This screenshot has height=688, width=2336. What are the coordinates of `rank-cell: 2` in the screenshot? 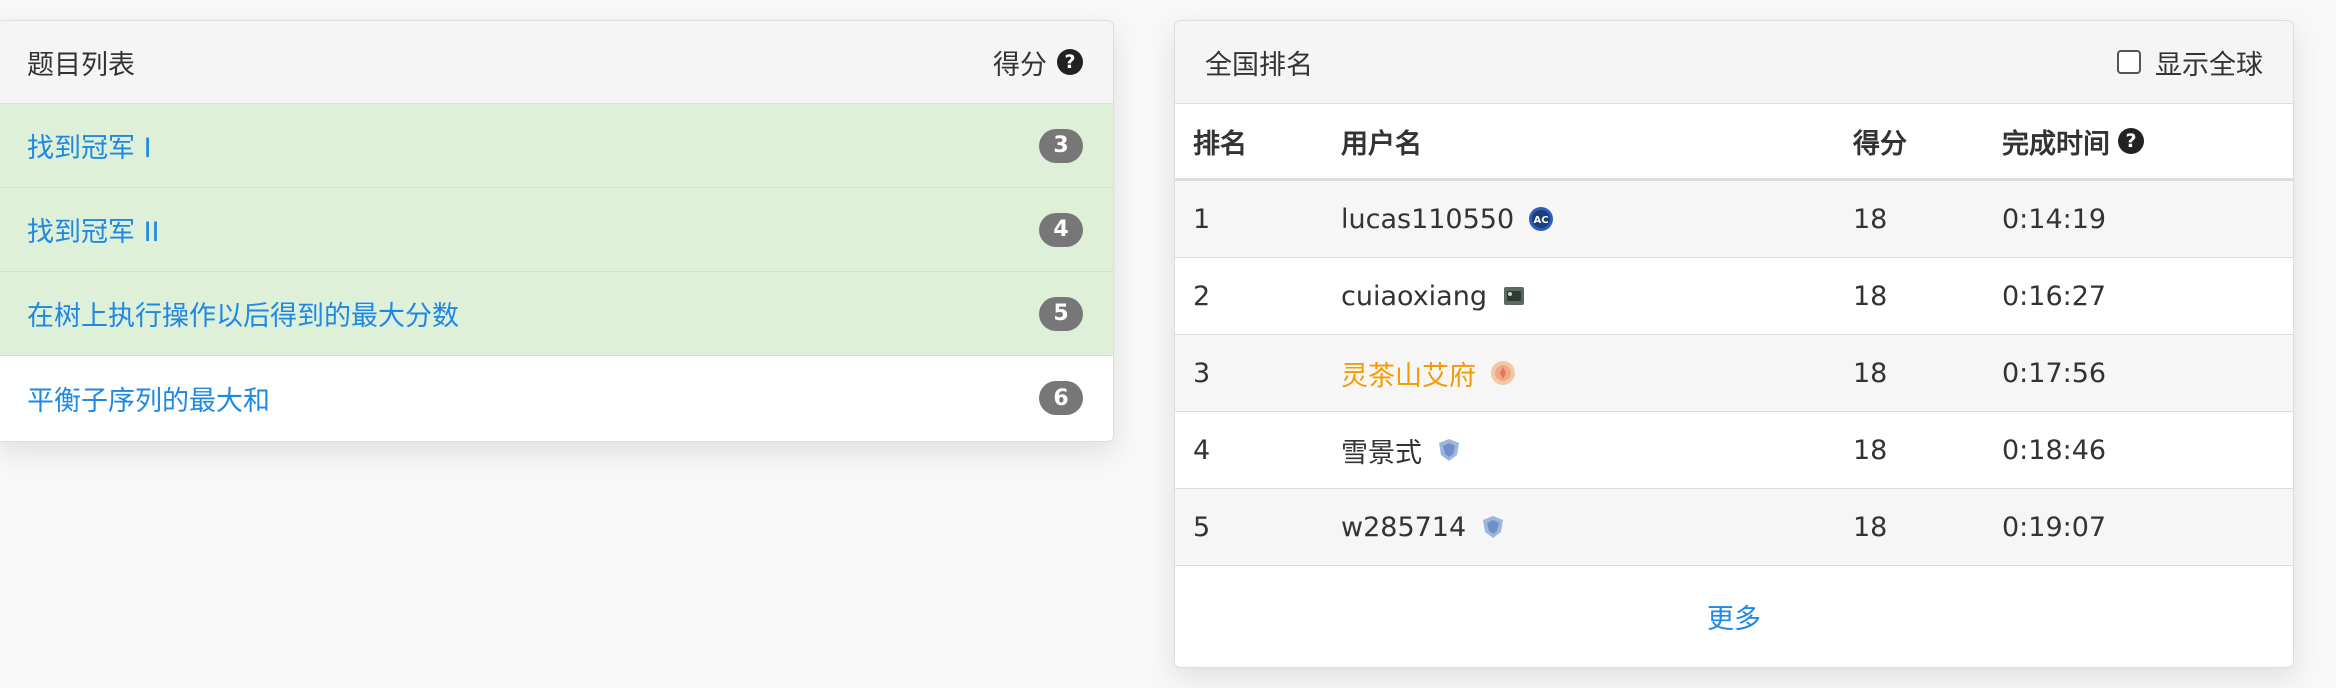 It's located at (1258, 296).